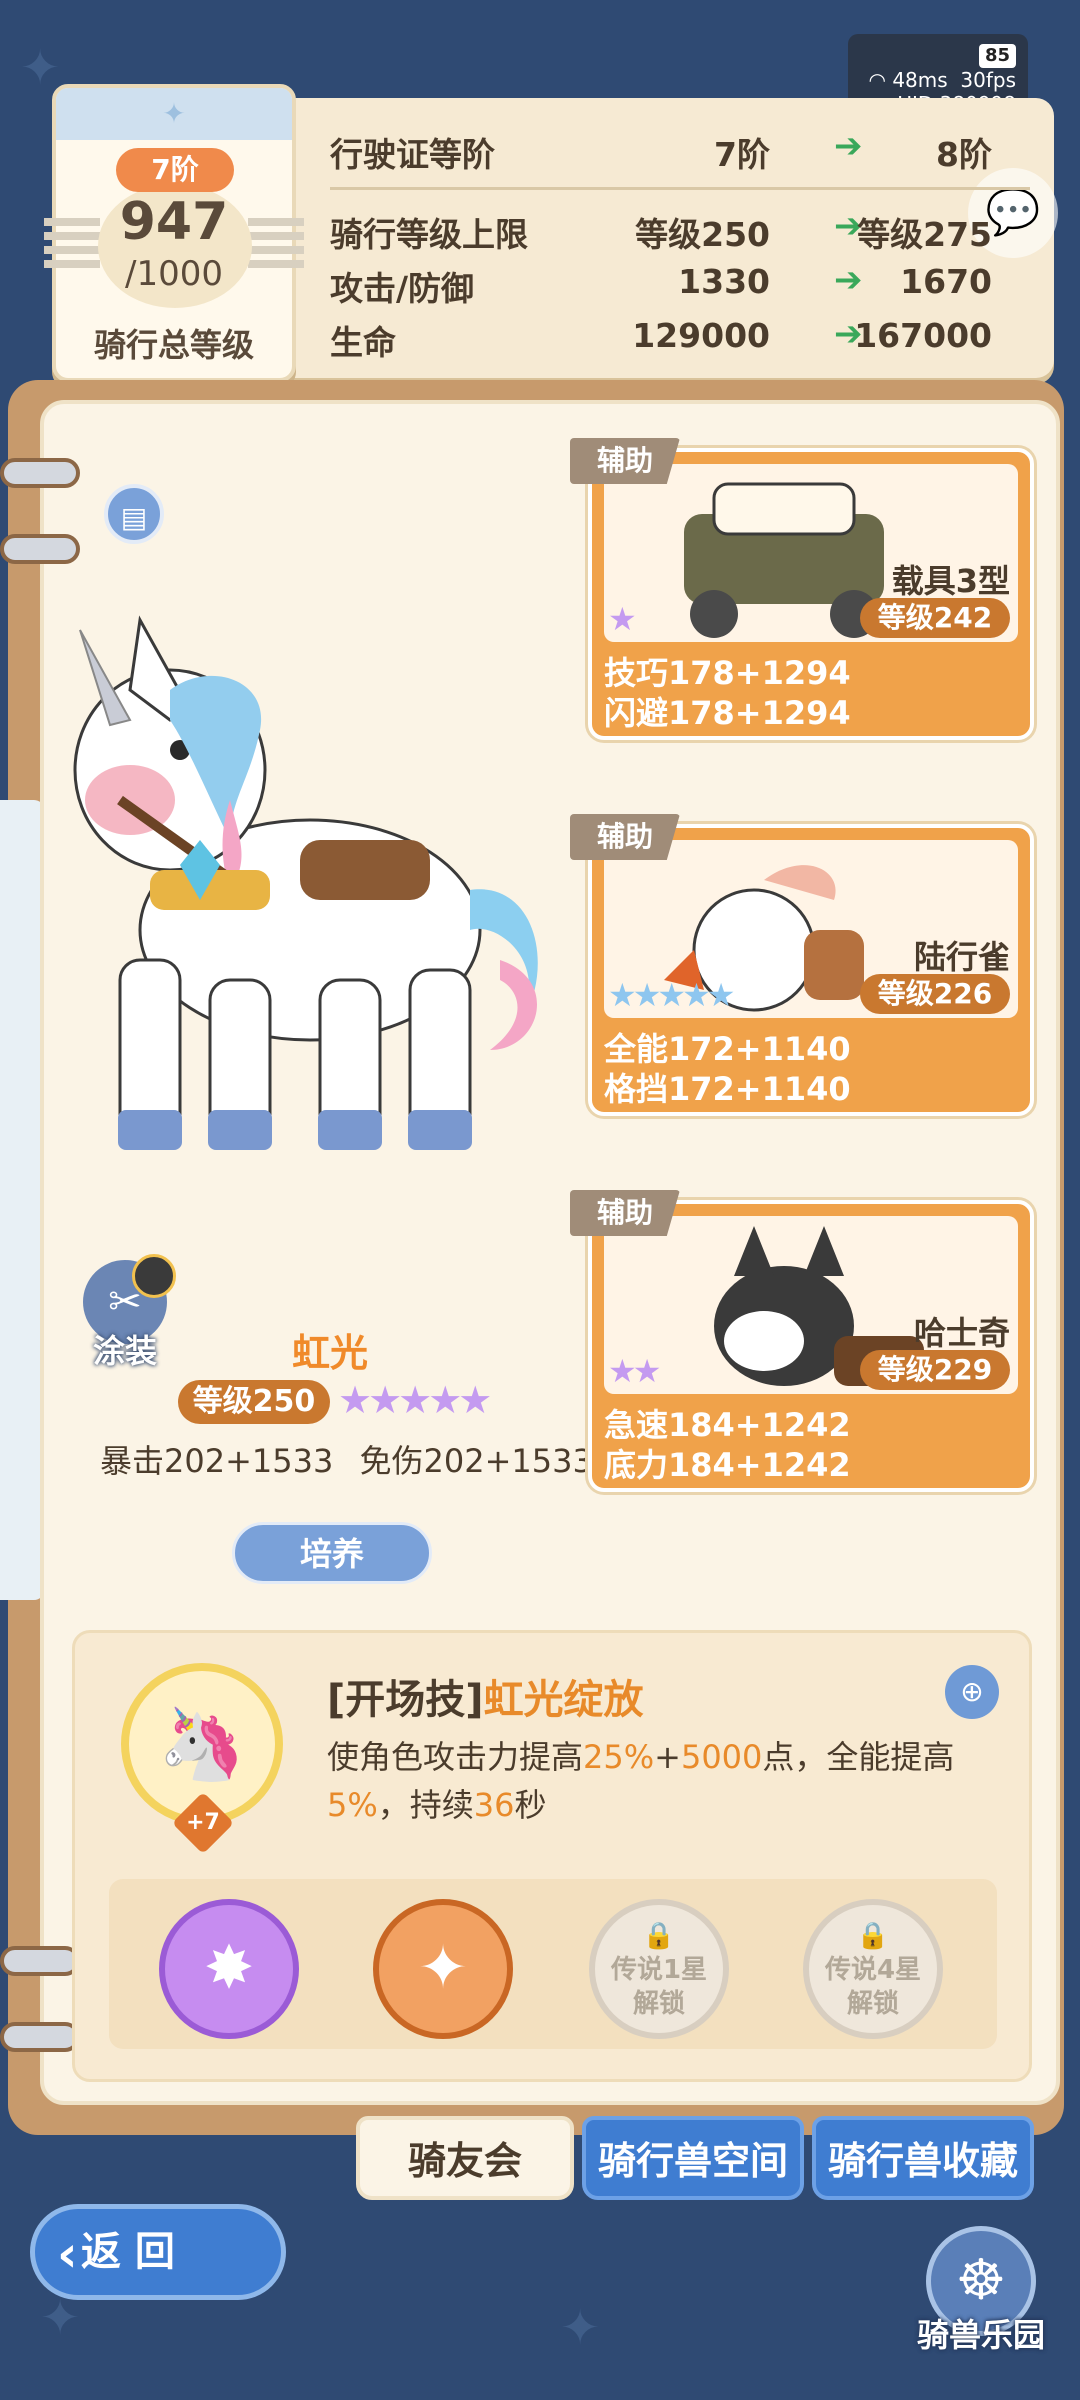 This screenshot has height=2400, width=1080. I want to click on skill-desc-value: 25%, so click(619, 1757).